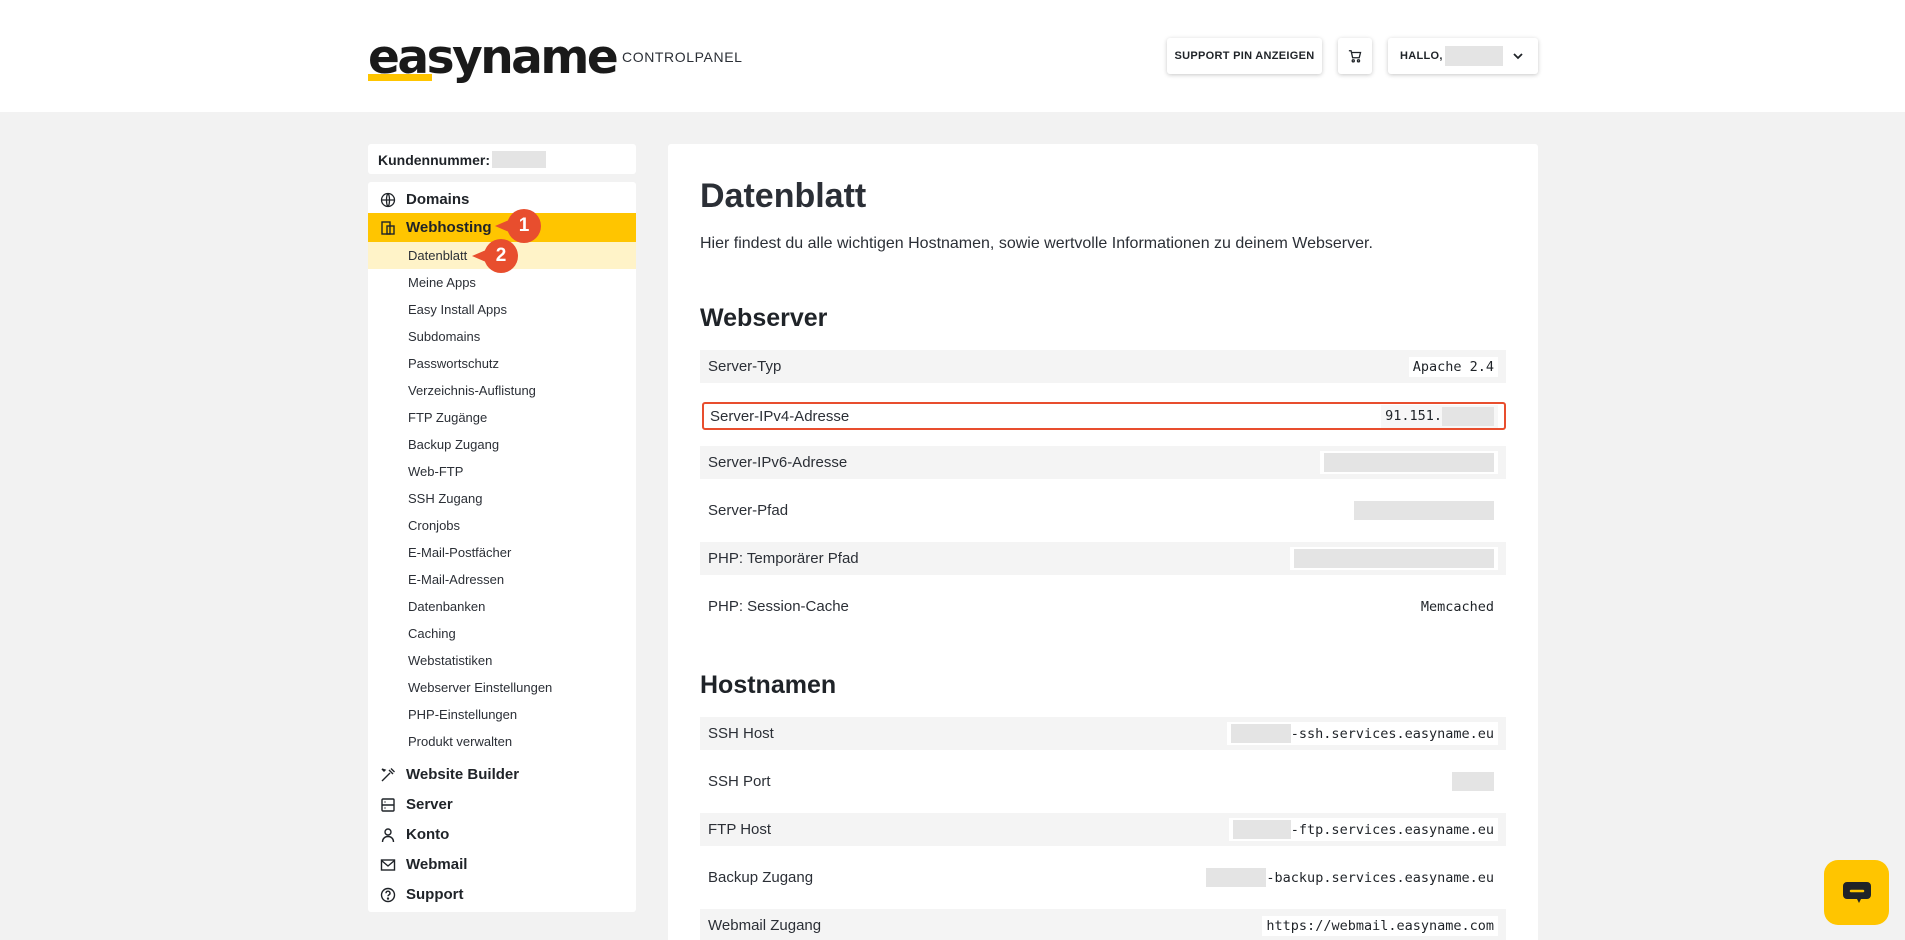  Describe the element at coordinates (388, 774) in the screenshot. I see `builder-icon` at that location.